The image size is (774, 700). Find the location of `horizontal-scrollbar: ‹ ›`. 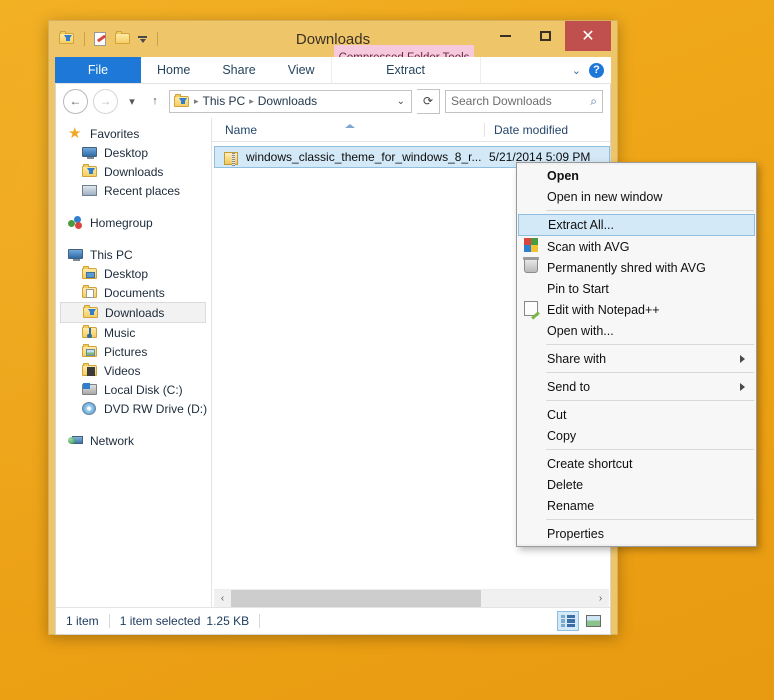

horizontal-scrollbar: ‹ › is located at coordinates (411, 598).